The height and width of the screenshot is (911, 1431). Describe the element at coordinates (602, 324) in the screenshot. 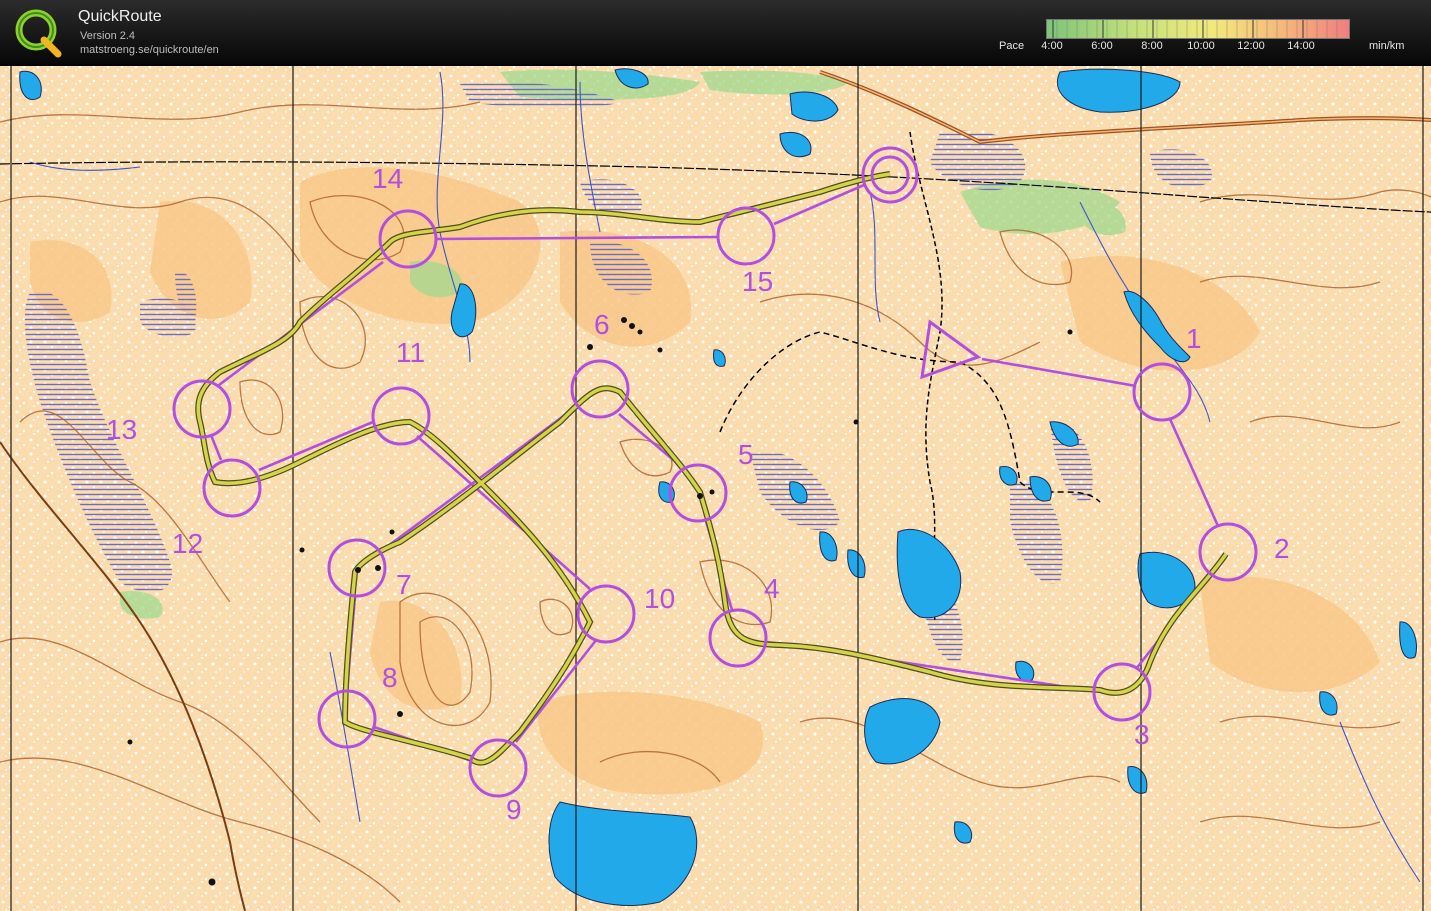

I see `control-number-6: 6` at that location.